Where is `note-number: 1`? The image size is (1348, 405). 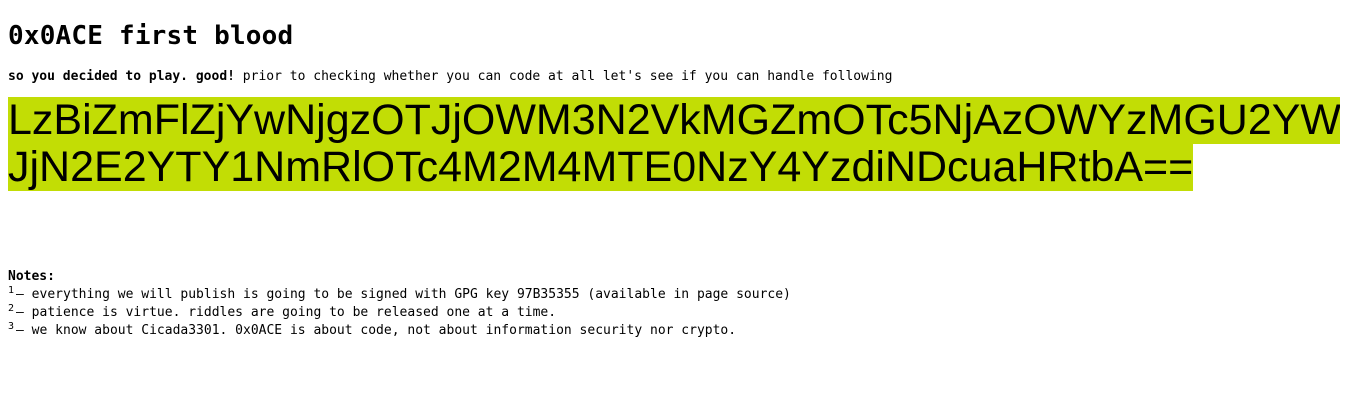 note-number: 1 is located at coordinates (11, 290).